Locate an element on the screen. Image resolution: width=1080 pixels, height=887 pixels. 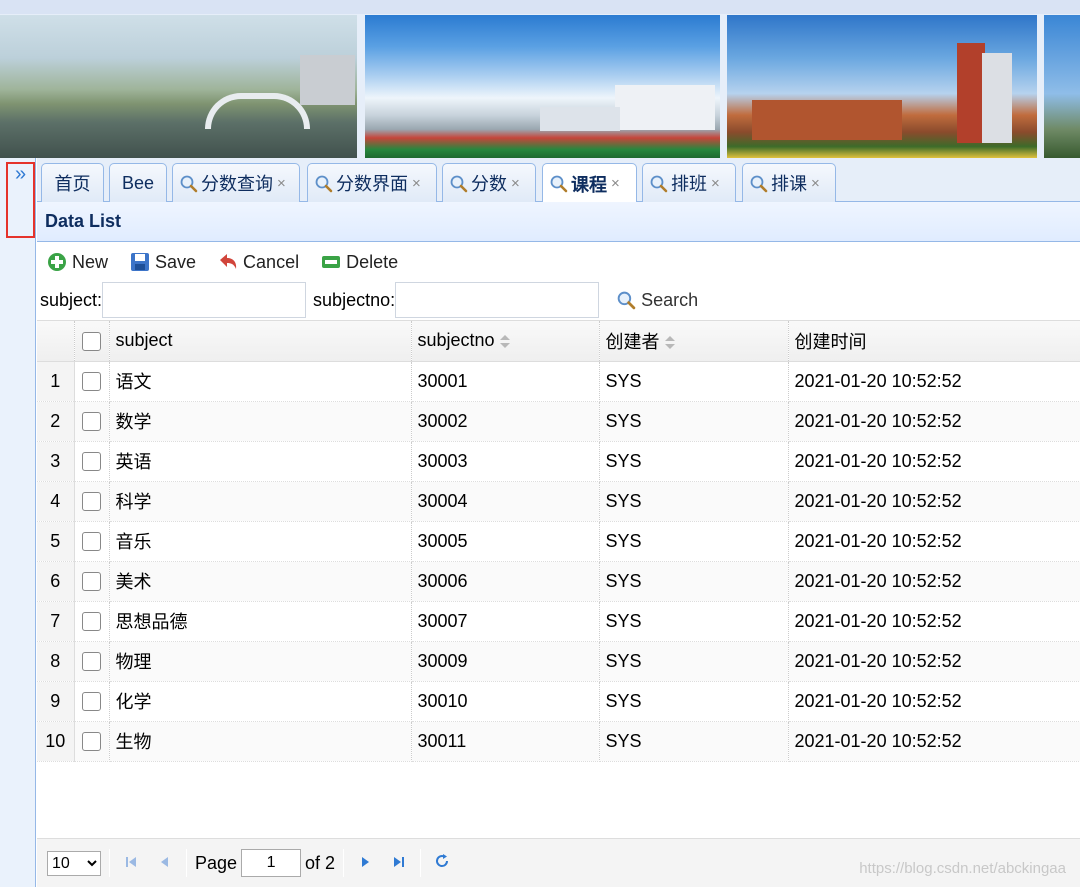
bridge-shape is located at coordinates (257, 111).